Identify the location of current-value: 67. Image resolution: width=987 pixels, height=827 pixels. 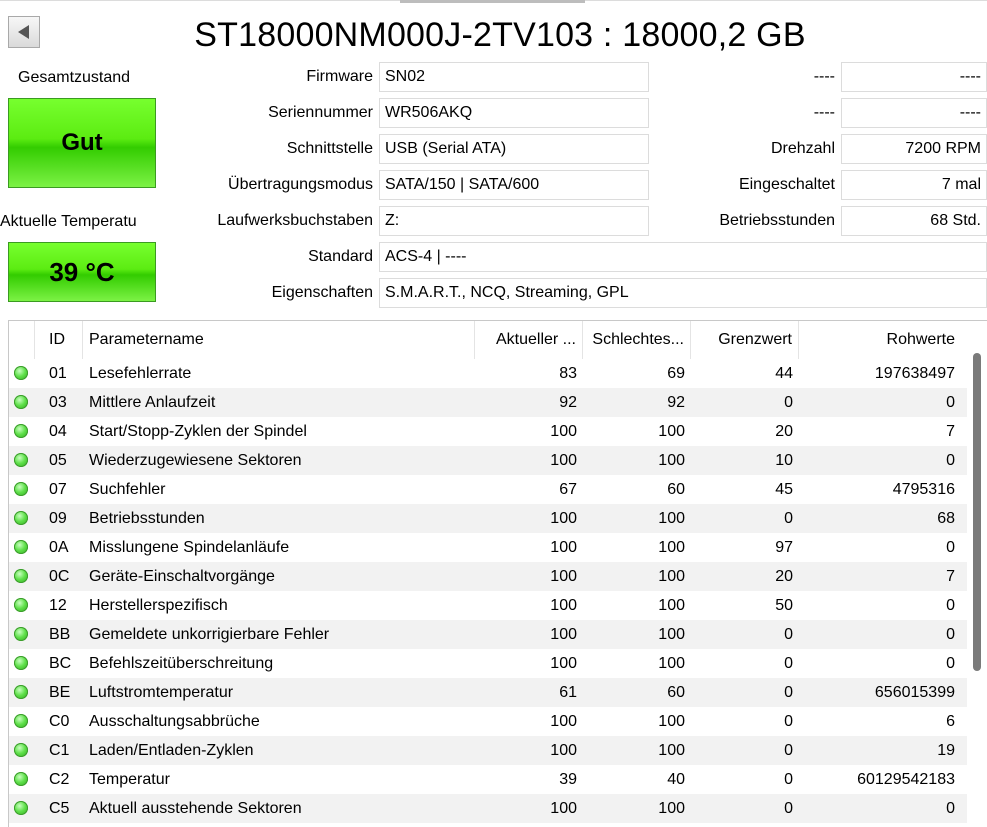
(568, 489).